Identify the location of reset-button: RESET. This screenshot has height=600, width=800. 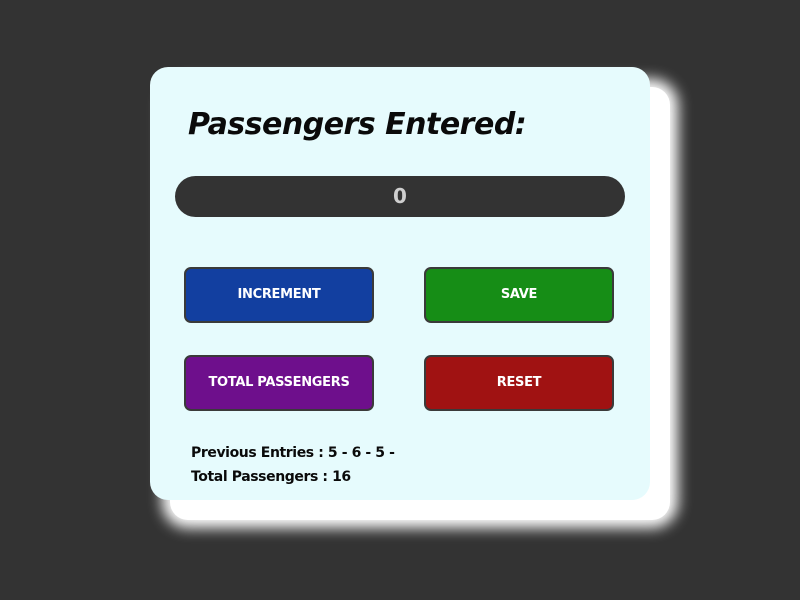
(519, 383).